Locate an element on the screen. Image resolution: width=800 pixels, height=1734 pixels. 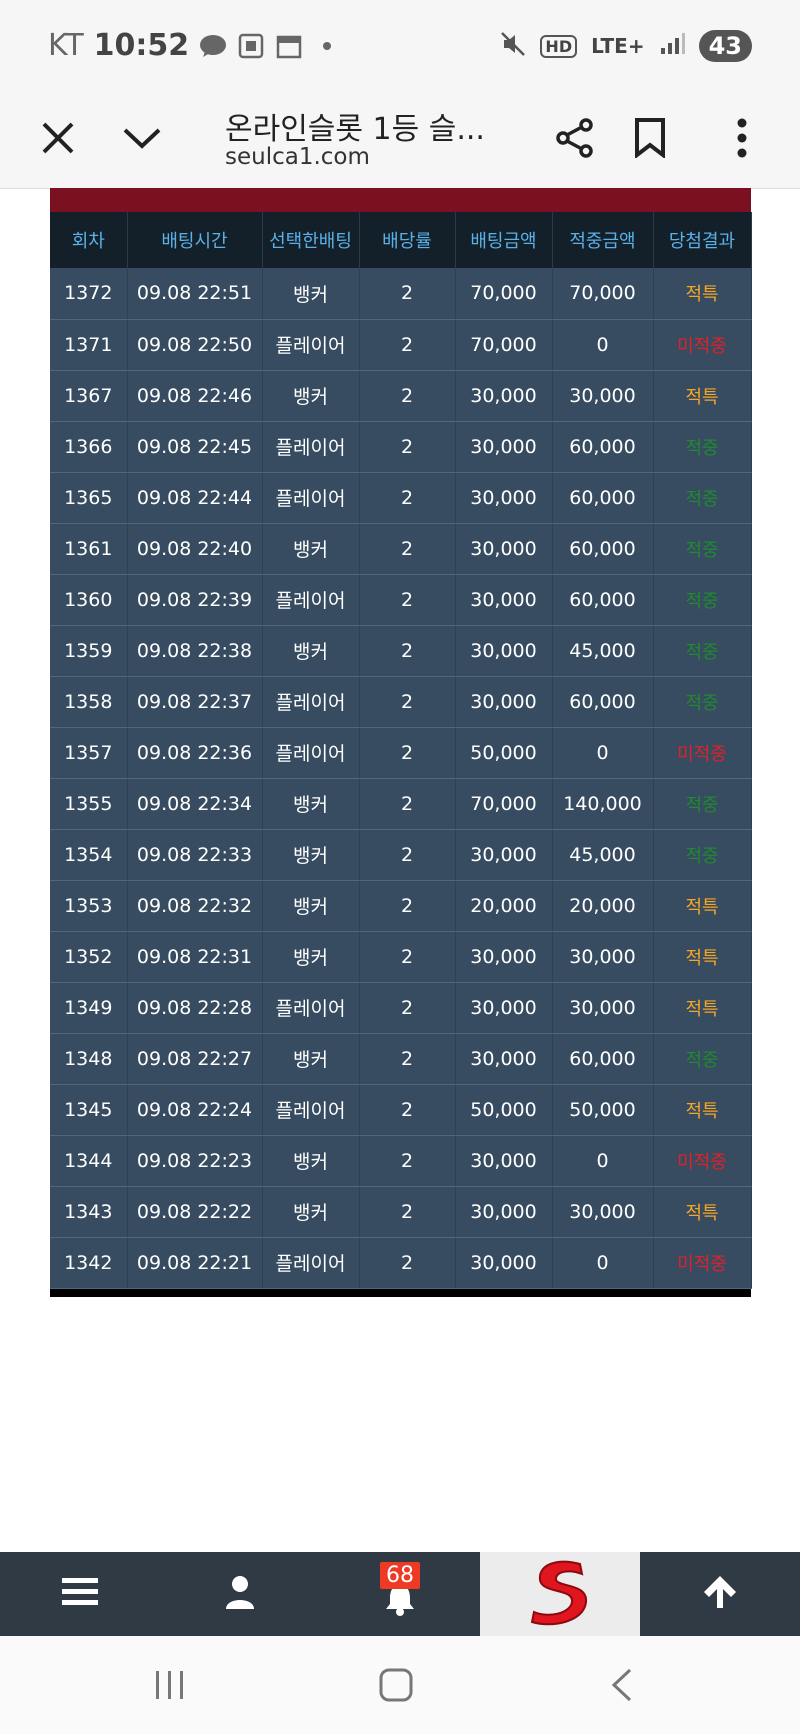
cell-win-amount: 30,000 is located at coordinates (603, 957).